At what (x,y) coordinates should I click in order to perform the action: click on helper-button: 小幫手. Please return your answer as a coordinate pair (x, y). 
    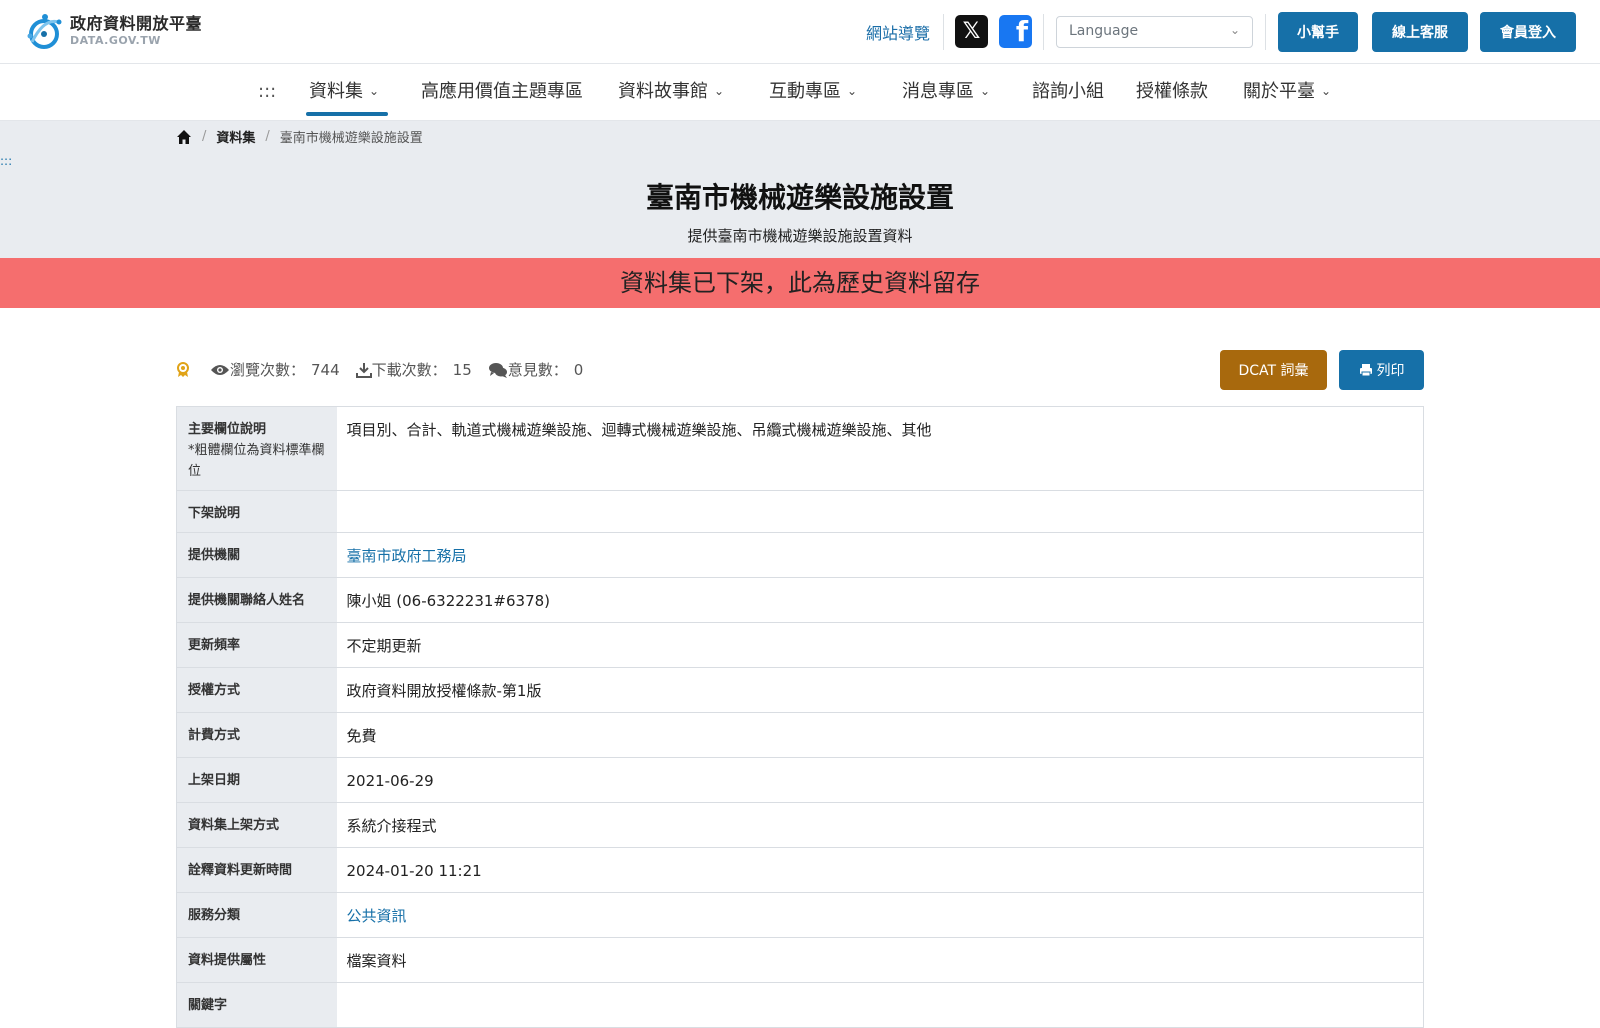
    Looking at the image, I should click on (1318, 32).